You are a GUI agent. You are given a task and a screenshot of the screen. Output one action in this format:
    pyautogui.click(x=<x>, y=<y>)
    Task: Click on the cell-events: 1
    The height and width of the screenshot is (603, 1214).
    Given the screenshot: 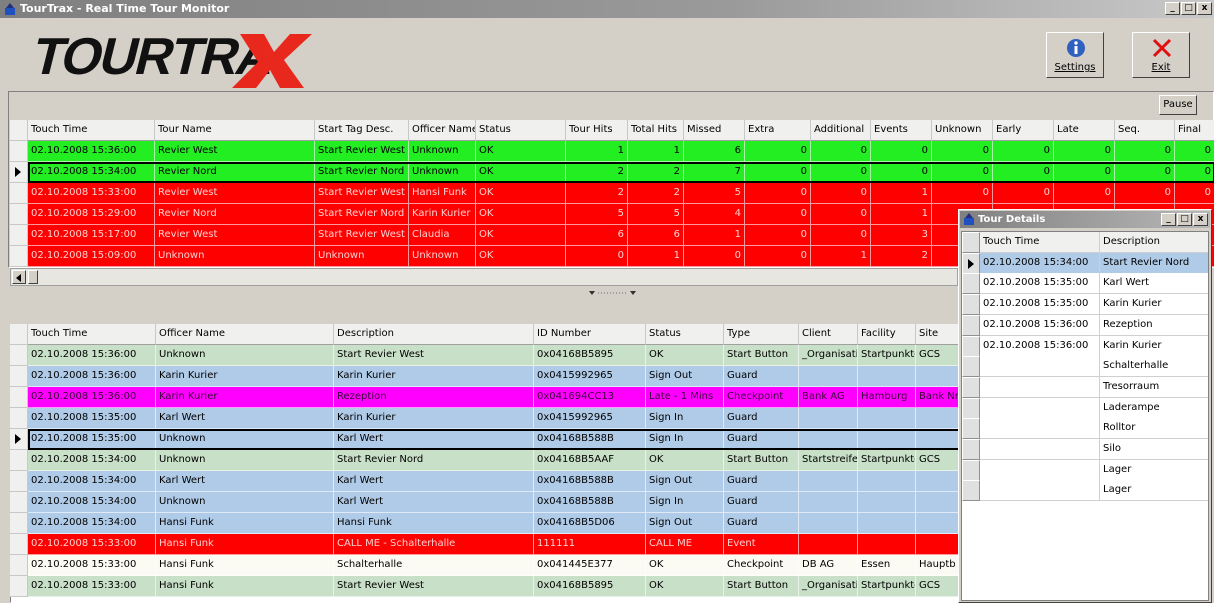 What is the action you would take?
    pyautogui.click(x=901, y=214)
    